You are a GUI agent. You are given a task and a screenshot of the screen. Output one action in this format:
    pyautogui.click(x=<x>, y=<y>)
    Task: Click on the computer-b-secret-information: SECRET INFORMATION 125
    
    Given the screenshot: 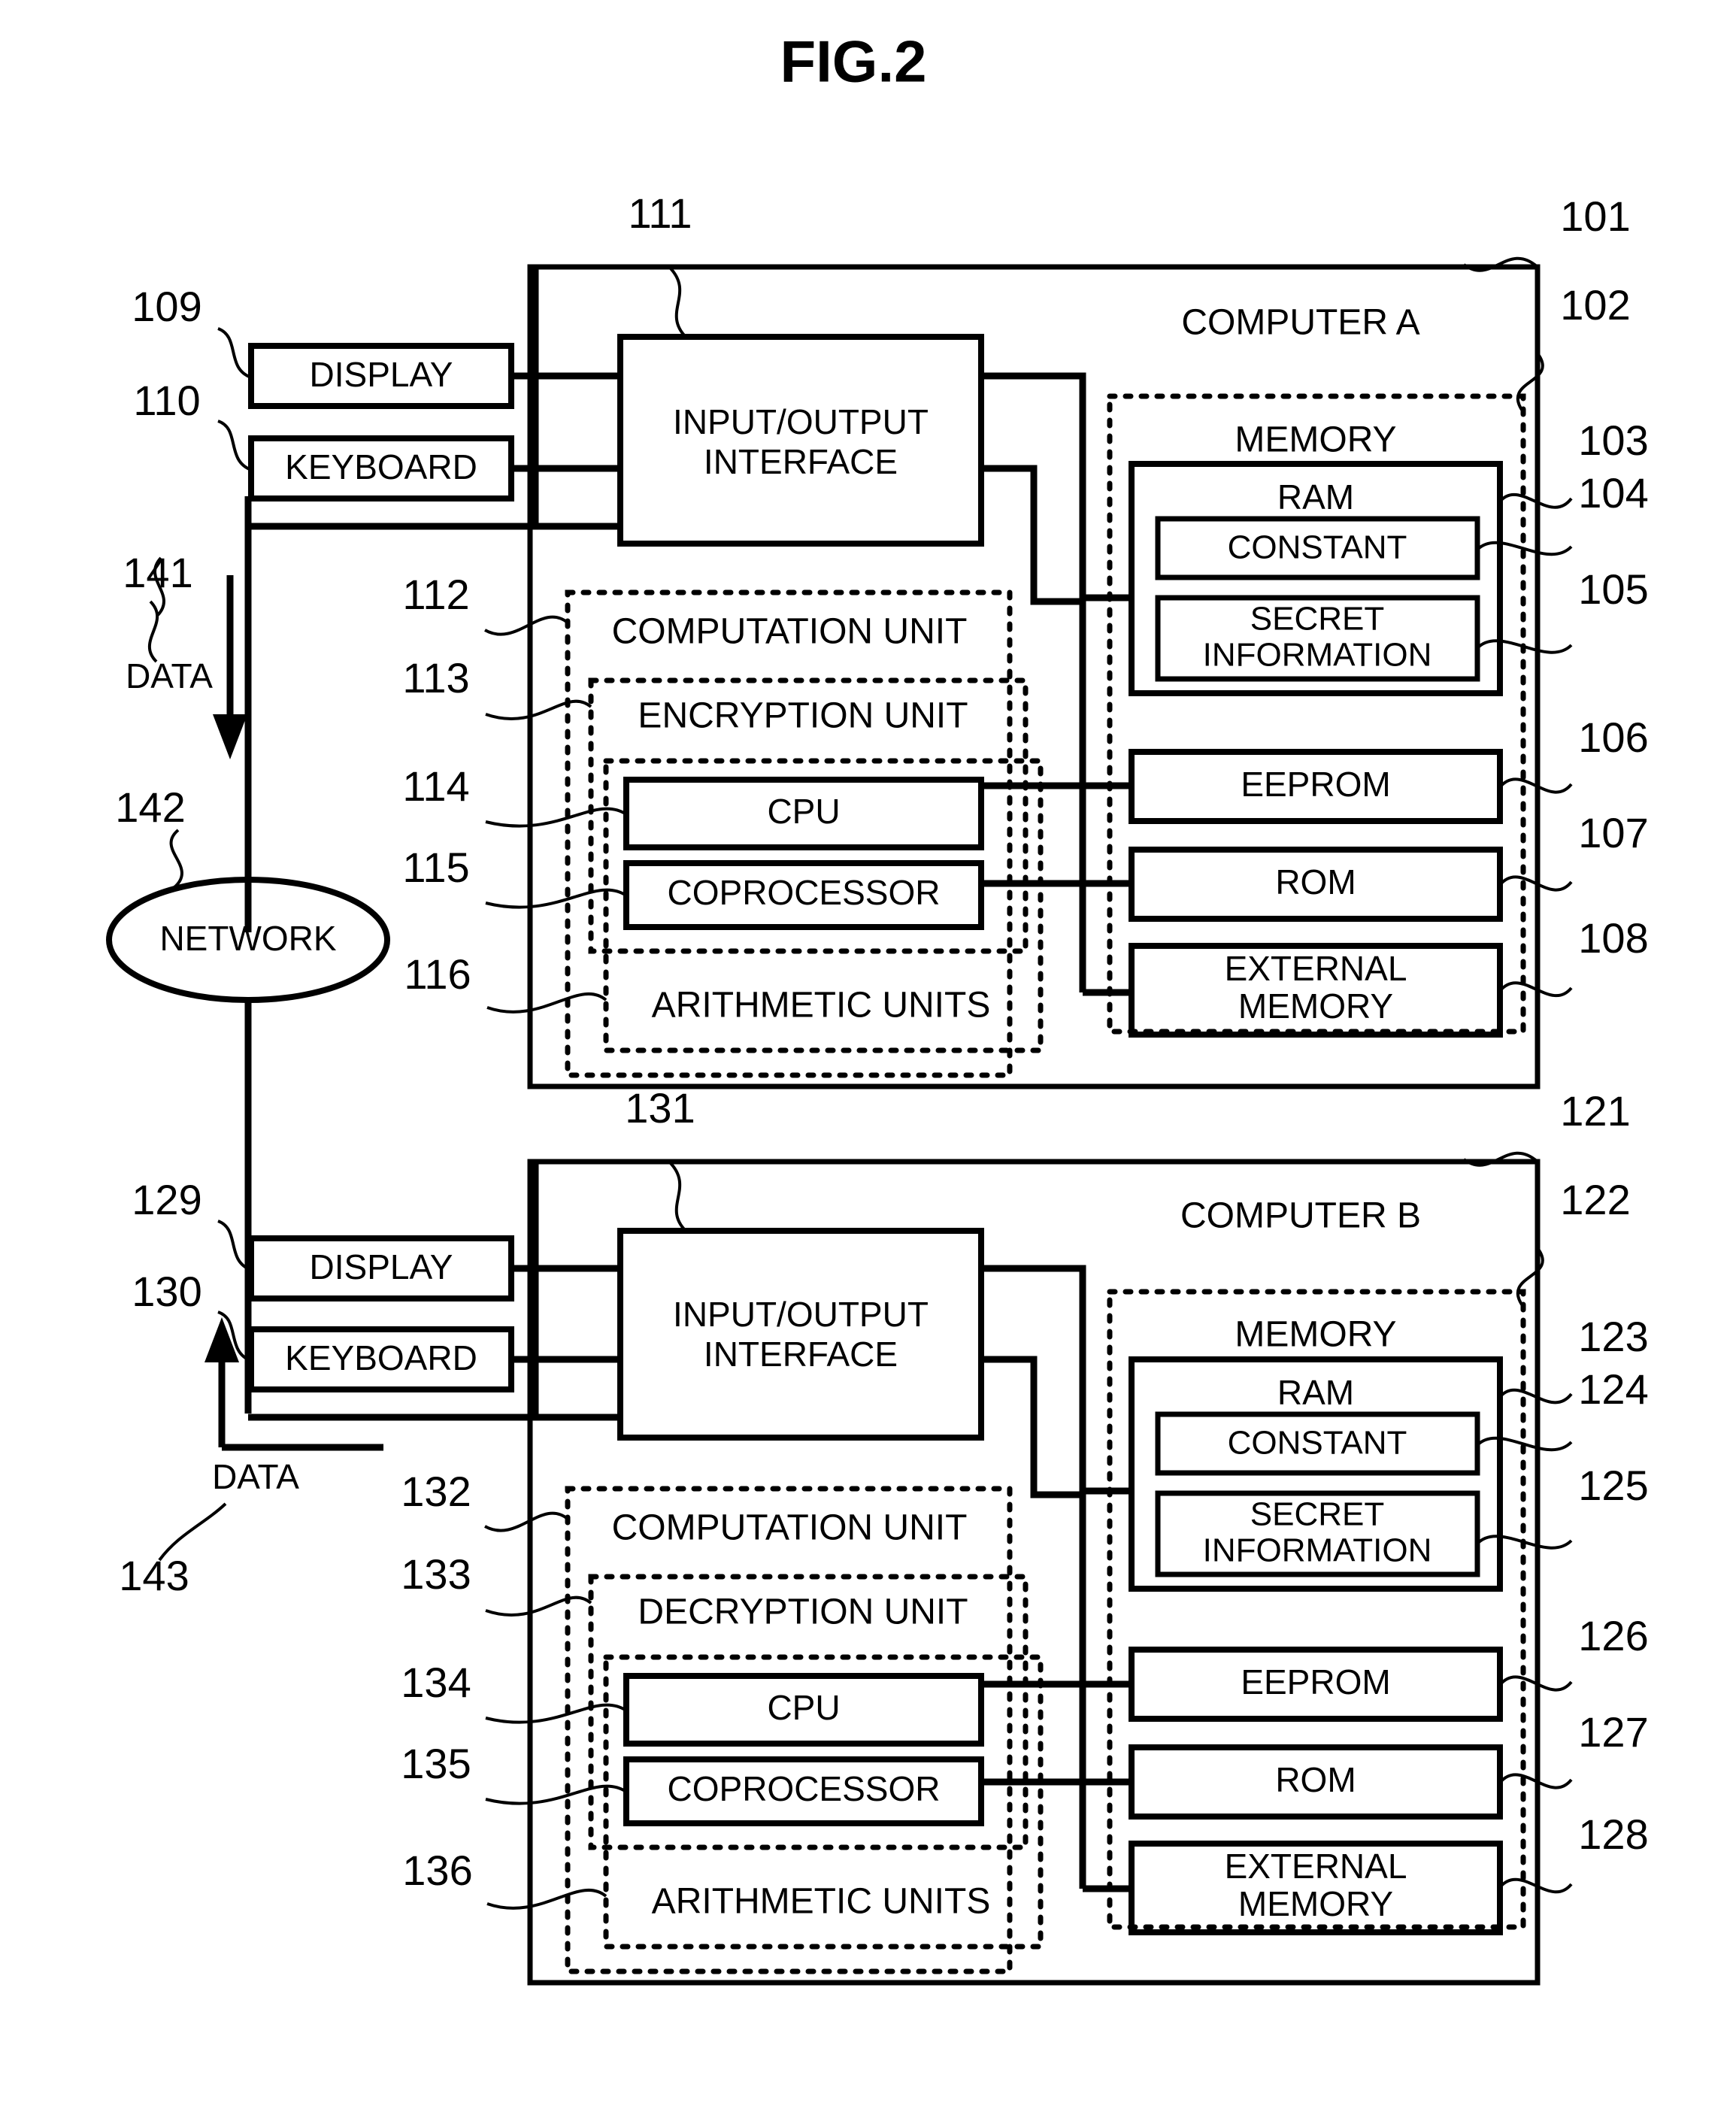 What is the action you would take?
    pyautogui.click(x=1402, y=1519)
    